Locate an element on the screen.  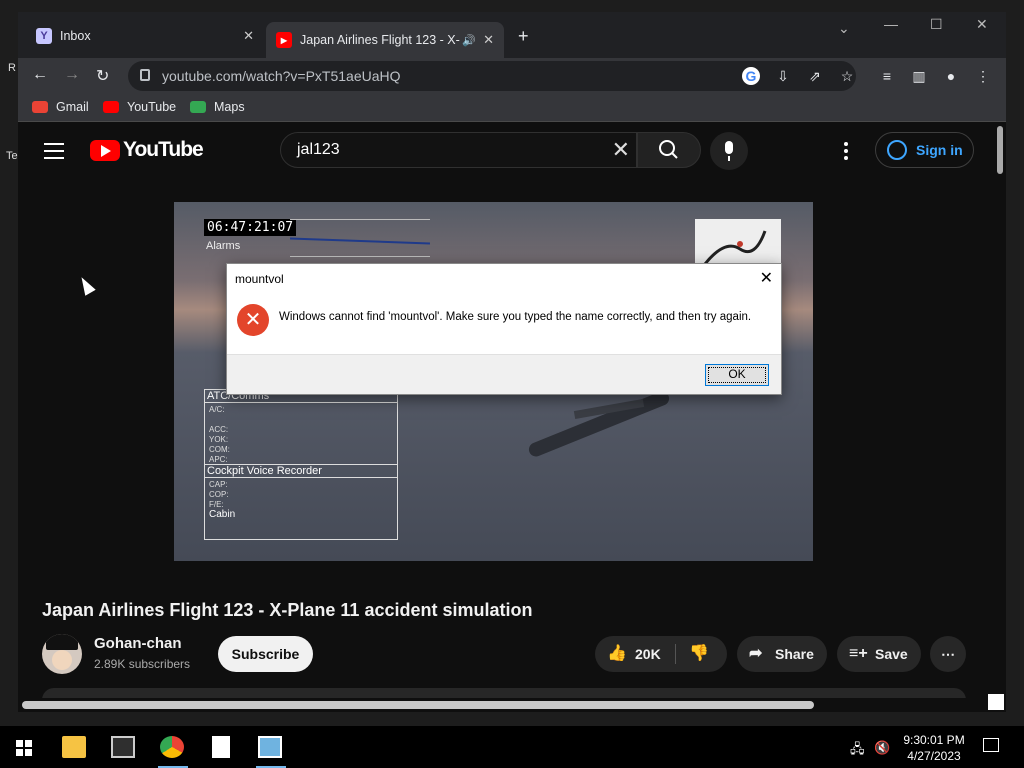
cabin-label: Cabin is located at coordinates (222, 514).